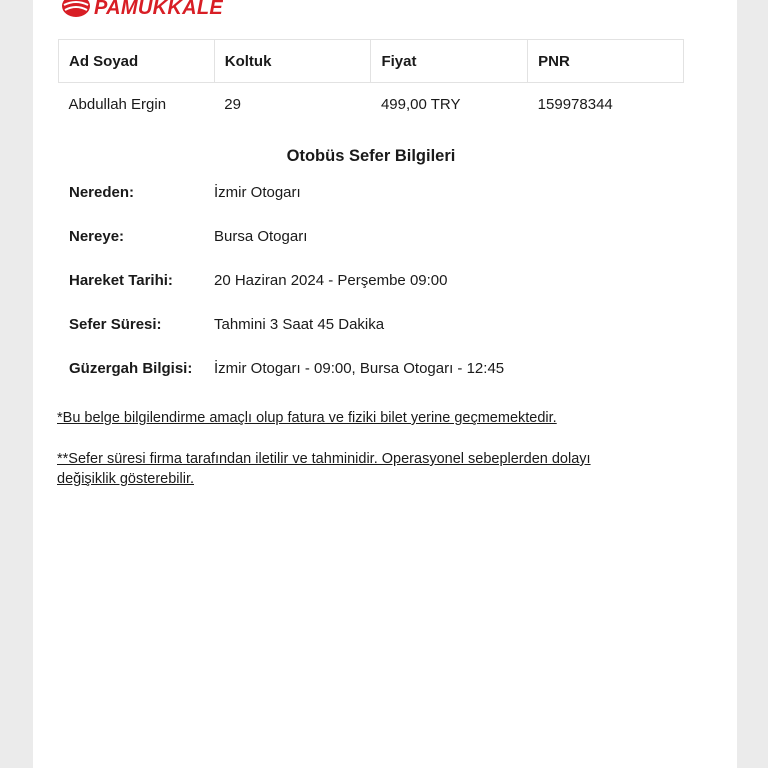  Describe the element at coordinates (115, 324) in the screenshot. I see `info-label: Sefer Süresi:` at that location.